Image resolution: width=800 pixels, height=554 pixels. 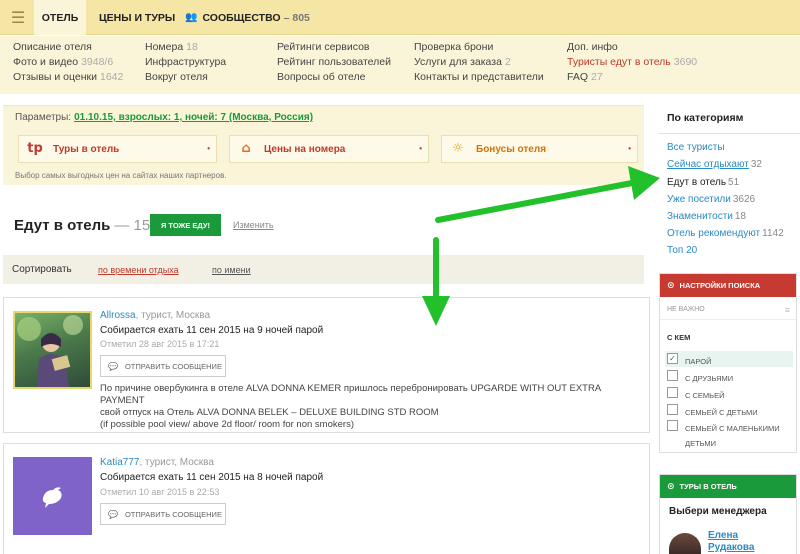 I want to click on traveler-name-line: Katia777, турист, Москва, so click(x=157, y=462).